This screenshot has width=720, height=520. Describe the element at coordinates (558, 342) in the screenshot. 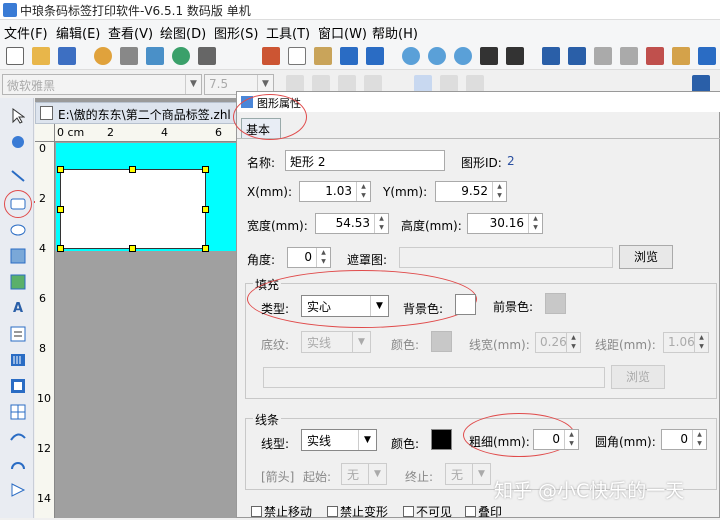

I see `line-width-field: 0.26 ▲ ▼` at that location.